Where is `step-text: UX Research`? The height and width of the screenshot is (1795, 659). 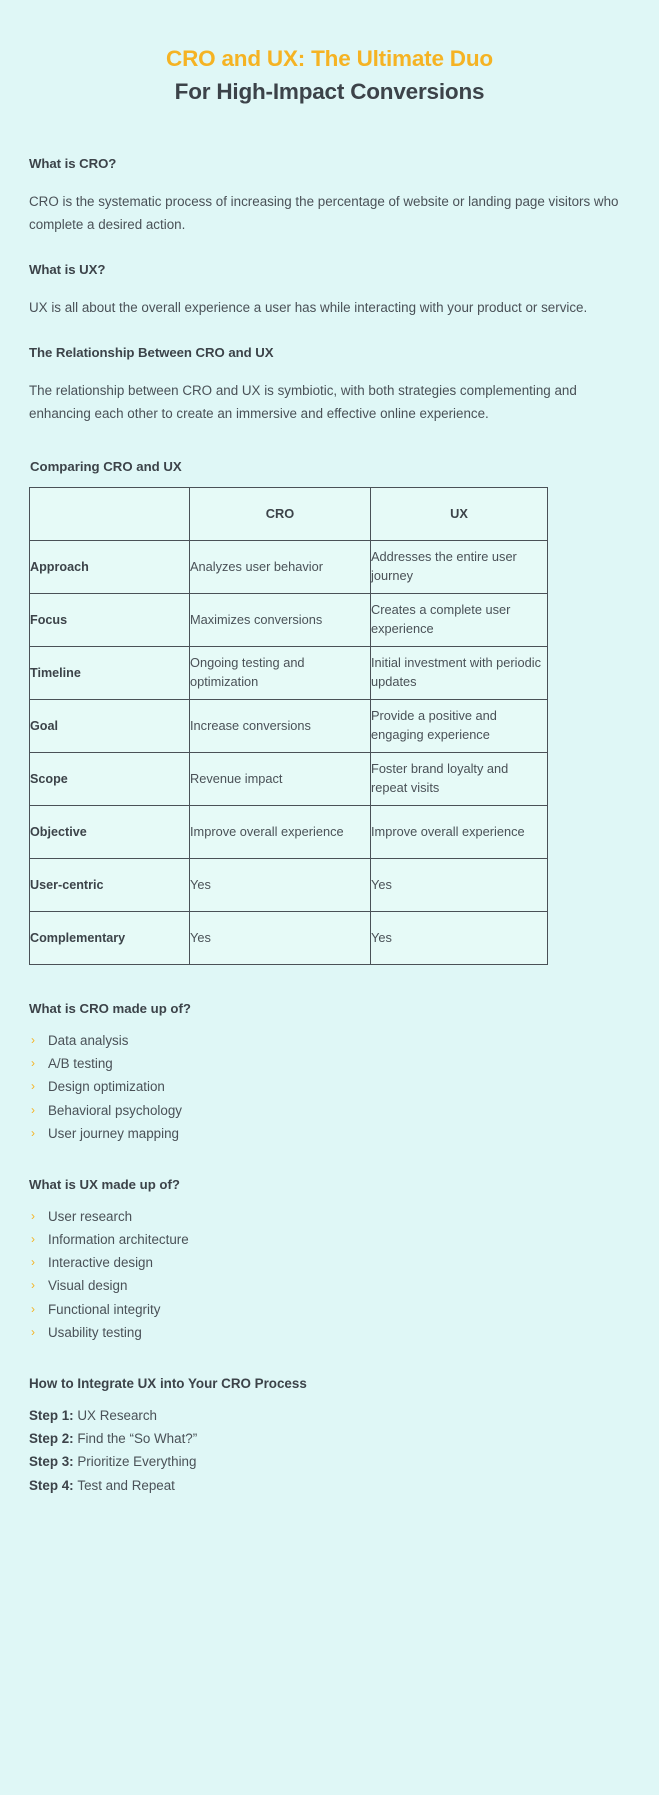 step-text: UX Research is located at coordinates (117, 1416).